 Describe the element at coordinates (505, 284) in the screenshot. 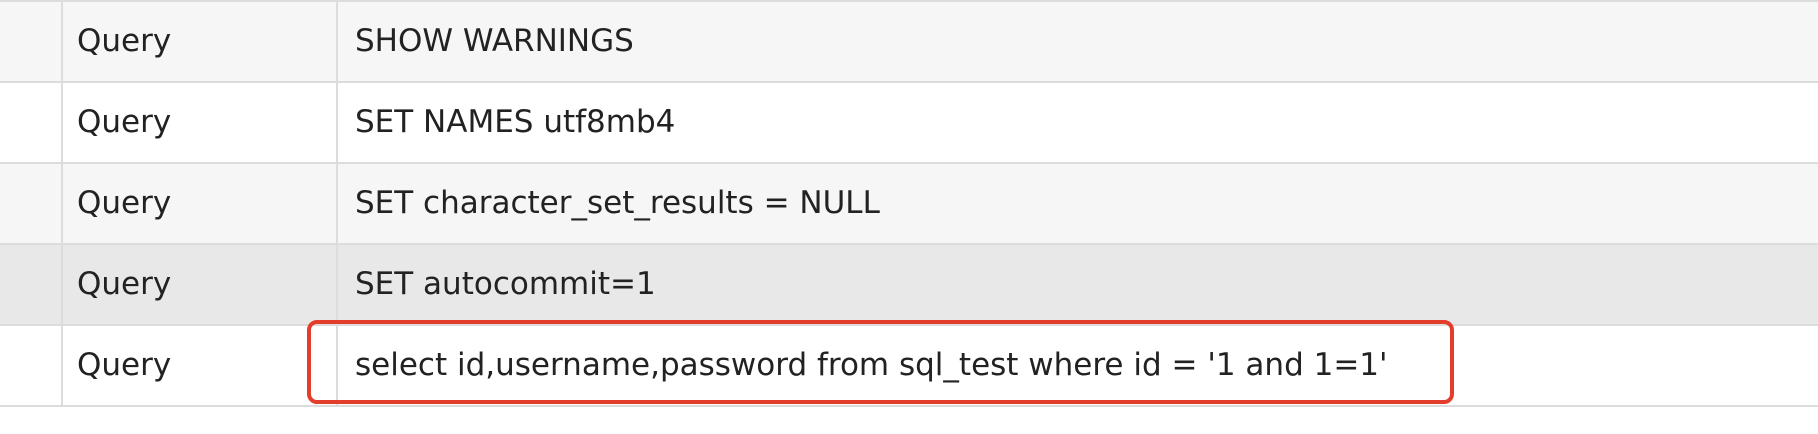

I see `argument-cell: SET autocommit=1` at that location.